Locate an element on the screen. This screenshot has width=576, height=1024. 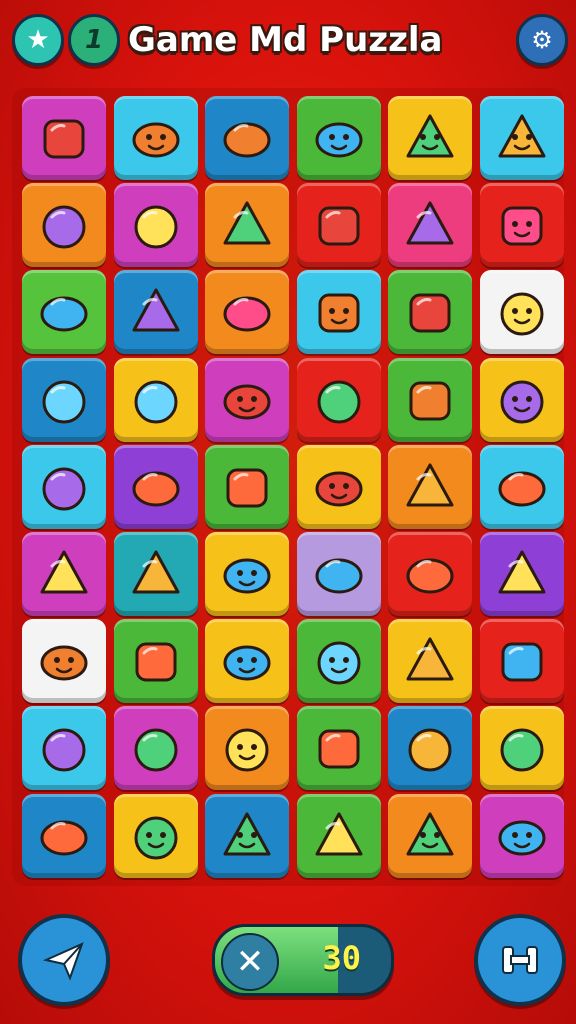
pink-monster-icon is located at coordinates (247, 402).